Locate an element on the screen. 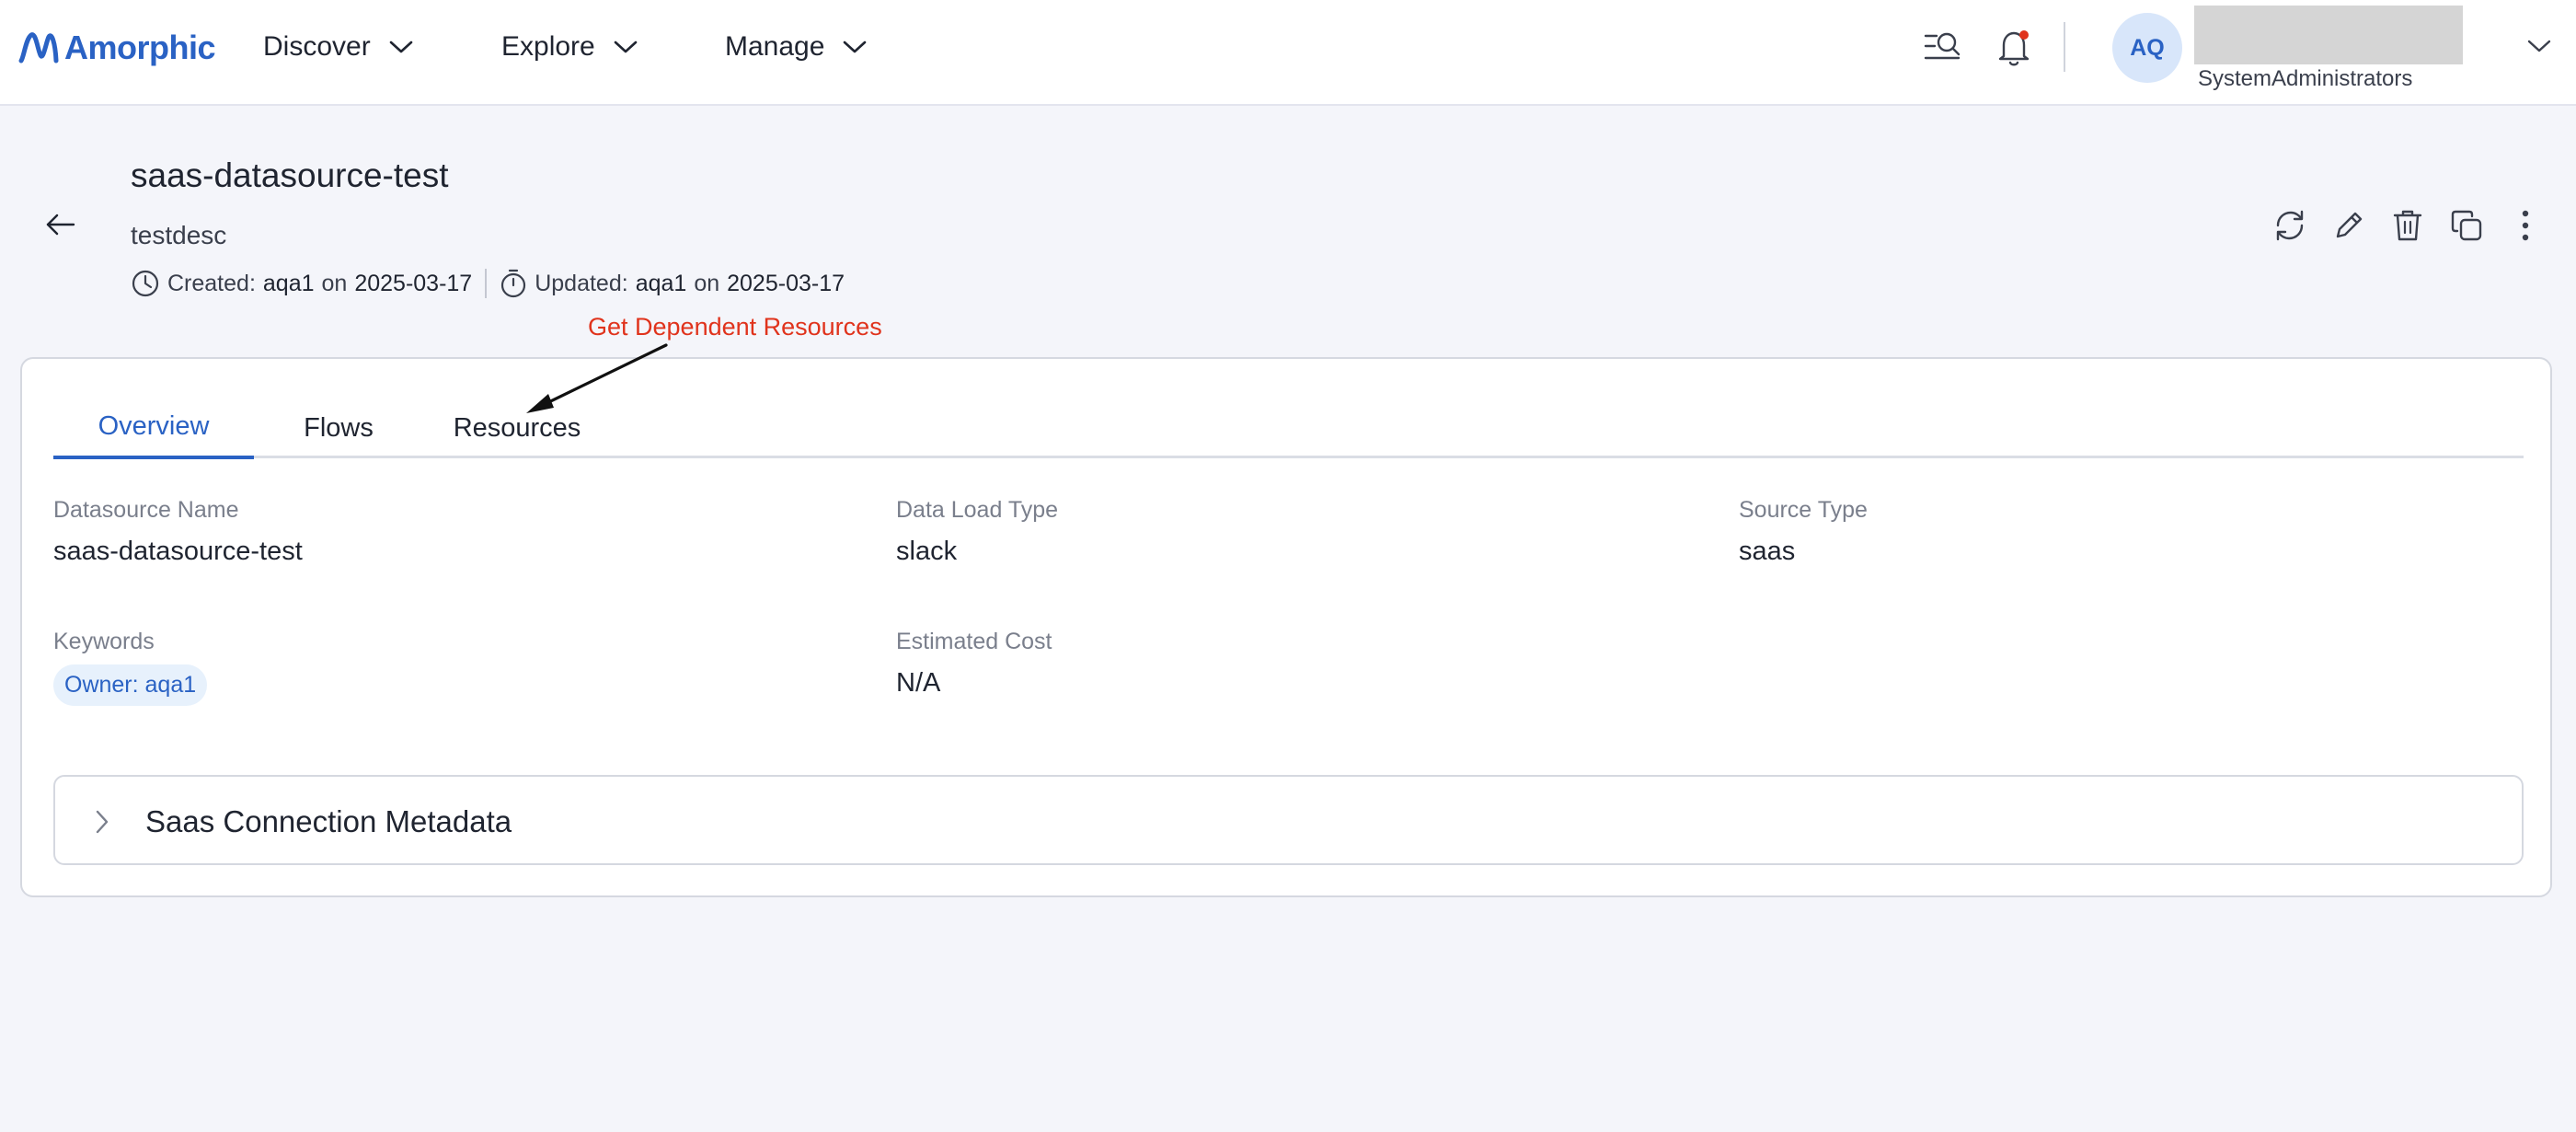 This screenshot has height=1132, width=2576. annotation-arrow-icon is located at coordinates (597, 378).